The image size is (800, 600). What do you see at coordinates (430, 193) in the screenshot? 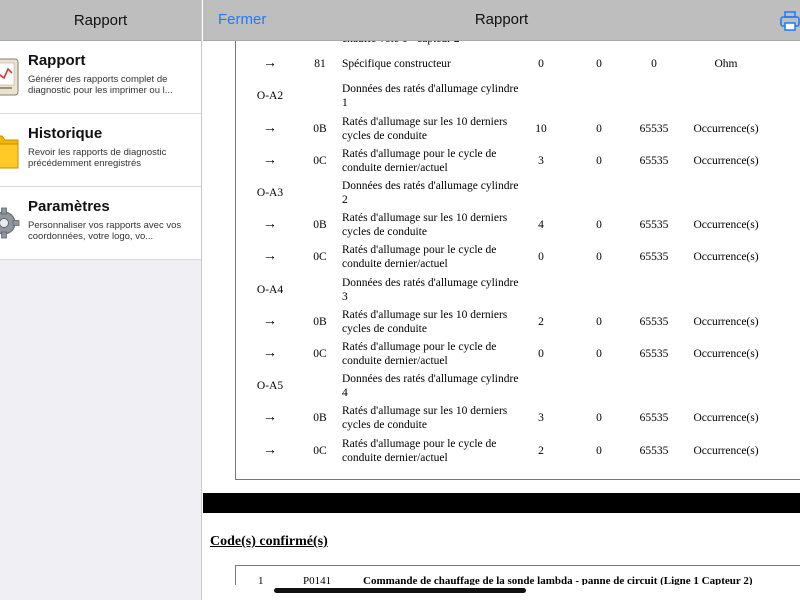
I see `row-description: Données des ratés d'allumage cylindre 2` at bounding box center [430, 193].